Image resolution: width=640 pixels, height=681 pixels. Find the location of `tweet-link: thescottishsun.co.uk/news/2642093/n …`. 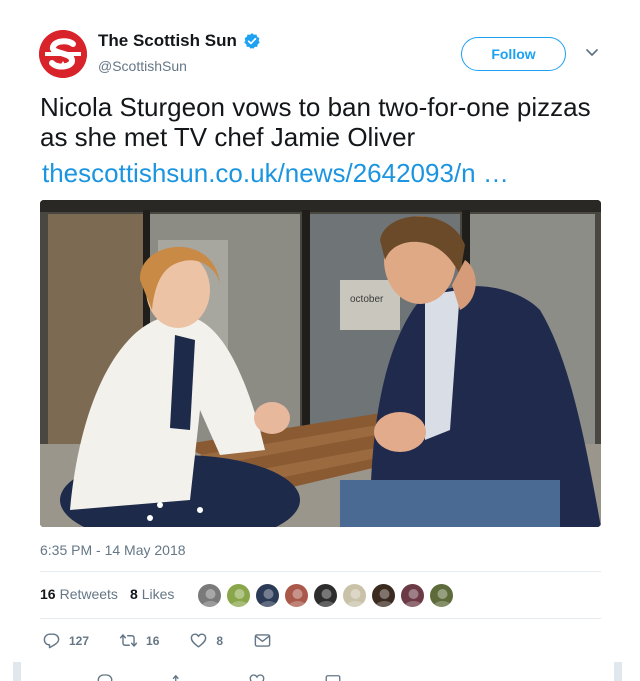

tweet-link: thescottishsun.co.uk/news/2642093/n … is located at coordinates (275, 173).